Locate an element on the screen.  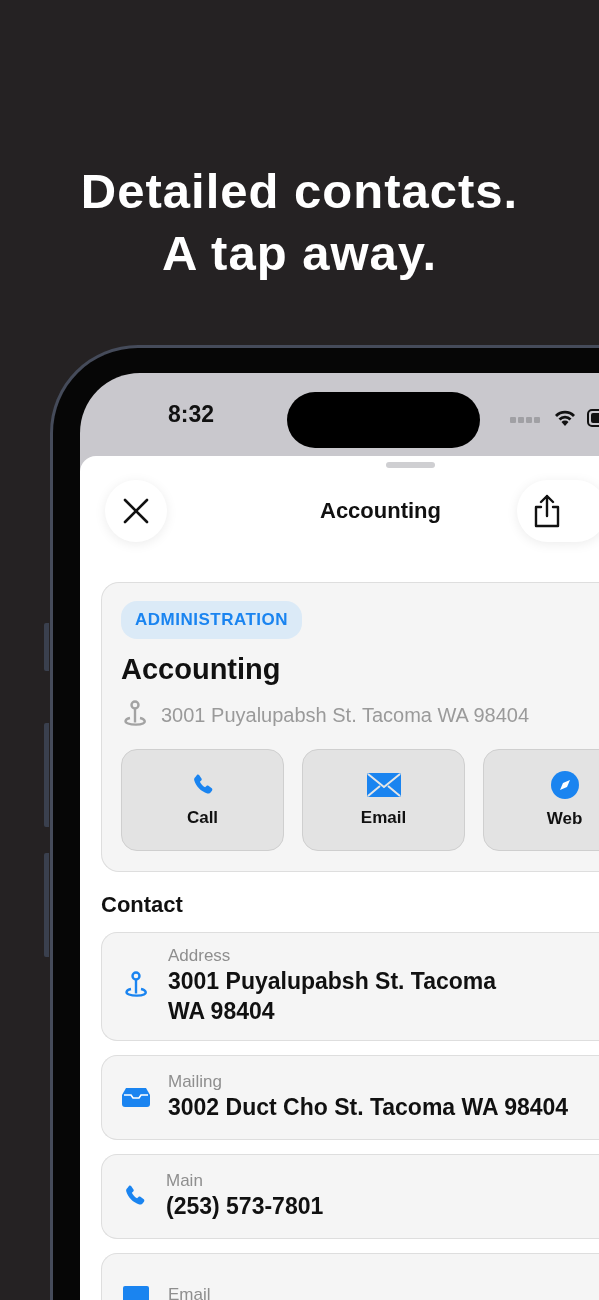
action-button: Call is located at coordinates (202, 800).